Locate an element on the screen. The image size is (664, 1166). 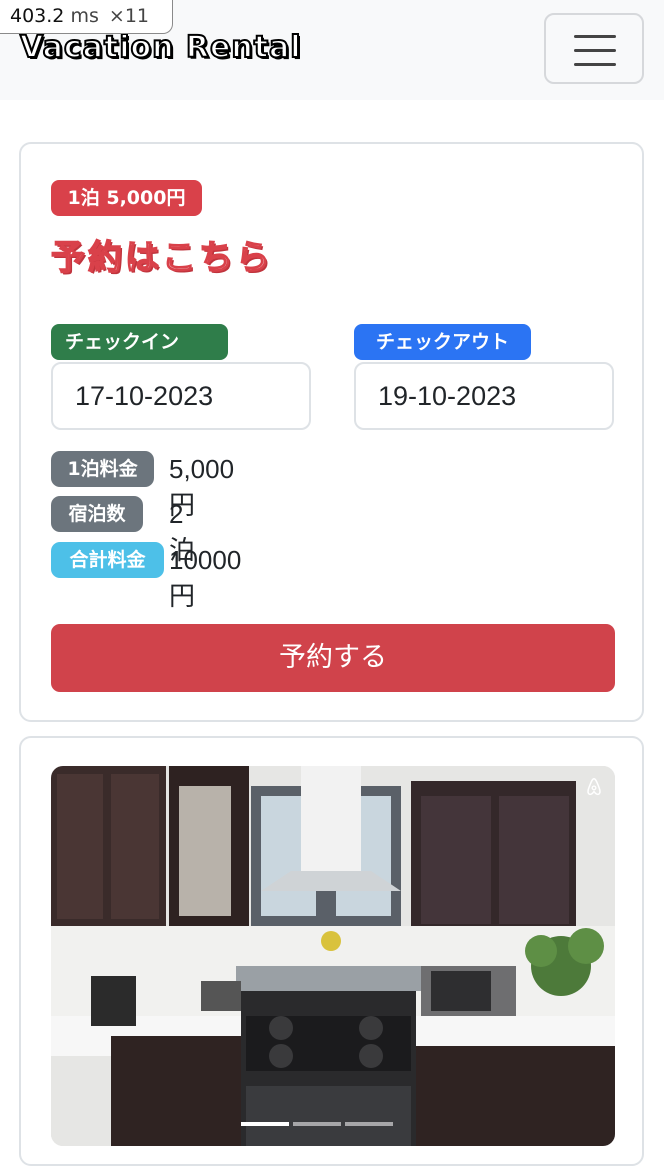
hamburger-icon is located at coordinates (595, 36).